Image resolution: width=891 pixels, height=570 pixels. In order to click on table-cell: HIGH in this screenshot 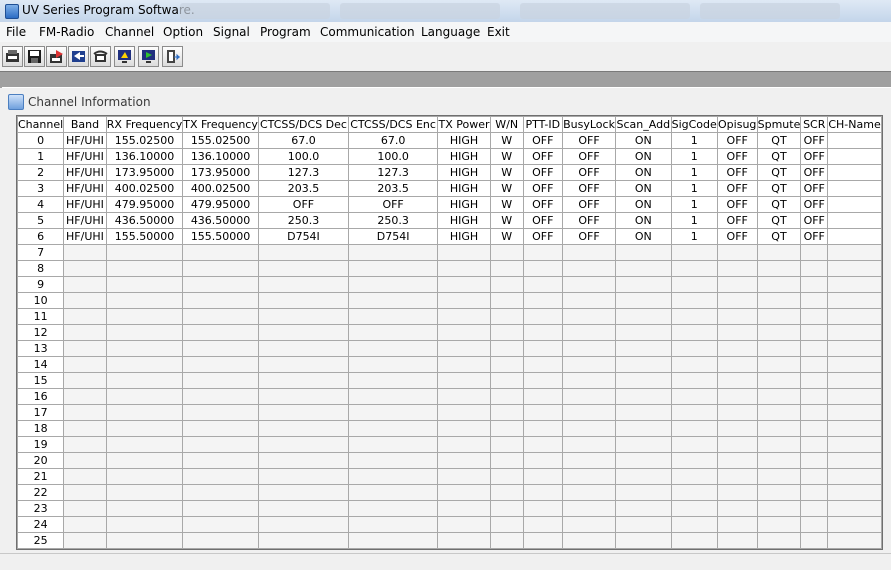, I will do `click(464, 172)`.